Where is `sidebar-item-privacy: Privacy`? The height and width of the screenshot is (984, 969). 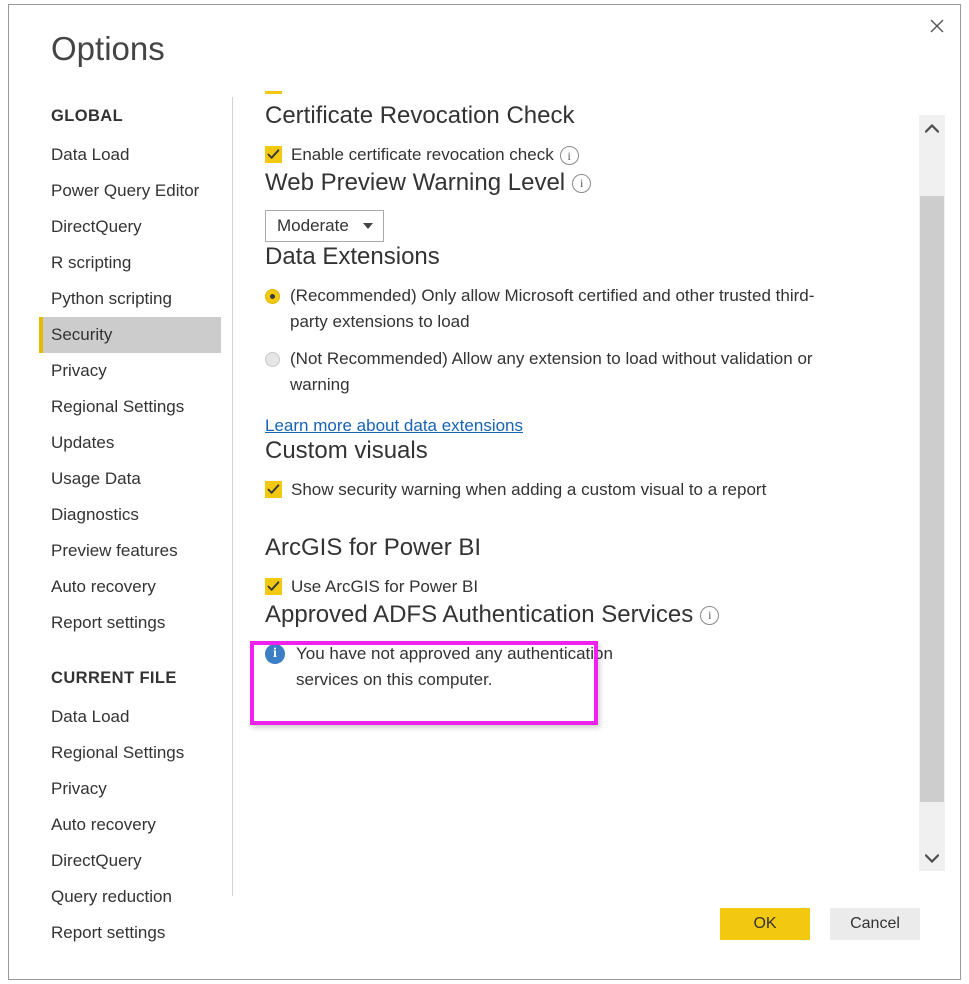
sidebar-item-privacy: Privacy is located at coordinates (130, 371).